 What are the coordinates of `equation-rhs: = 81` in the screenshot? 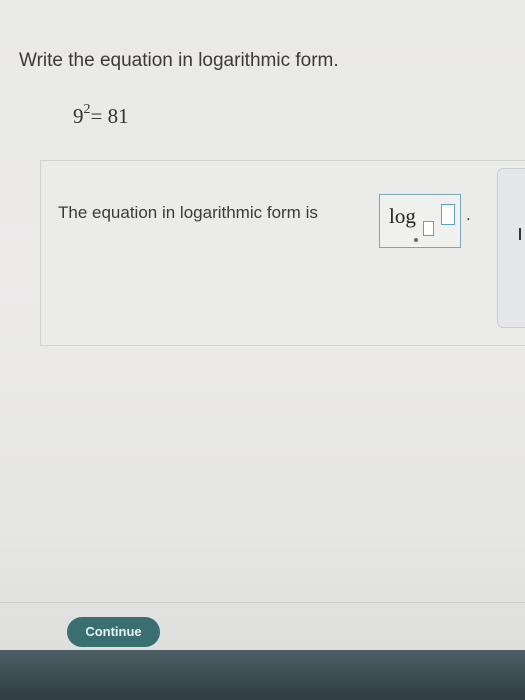 It's located at (109, 116).